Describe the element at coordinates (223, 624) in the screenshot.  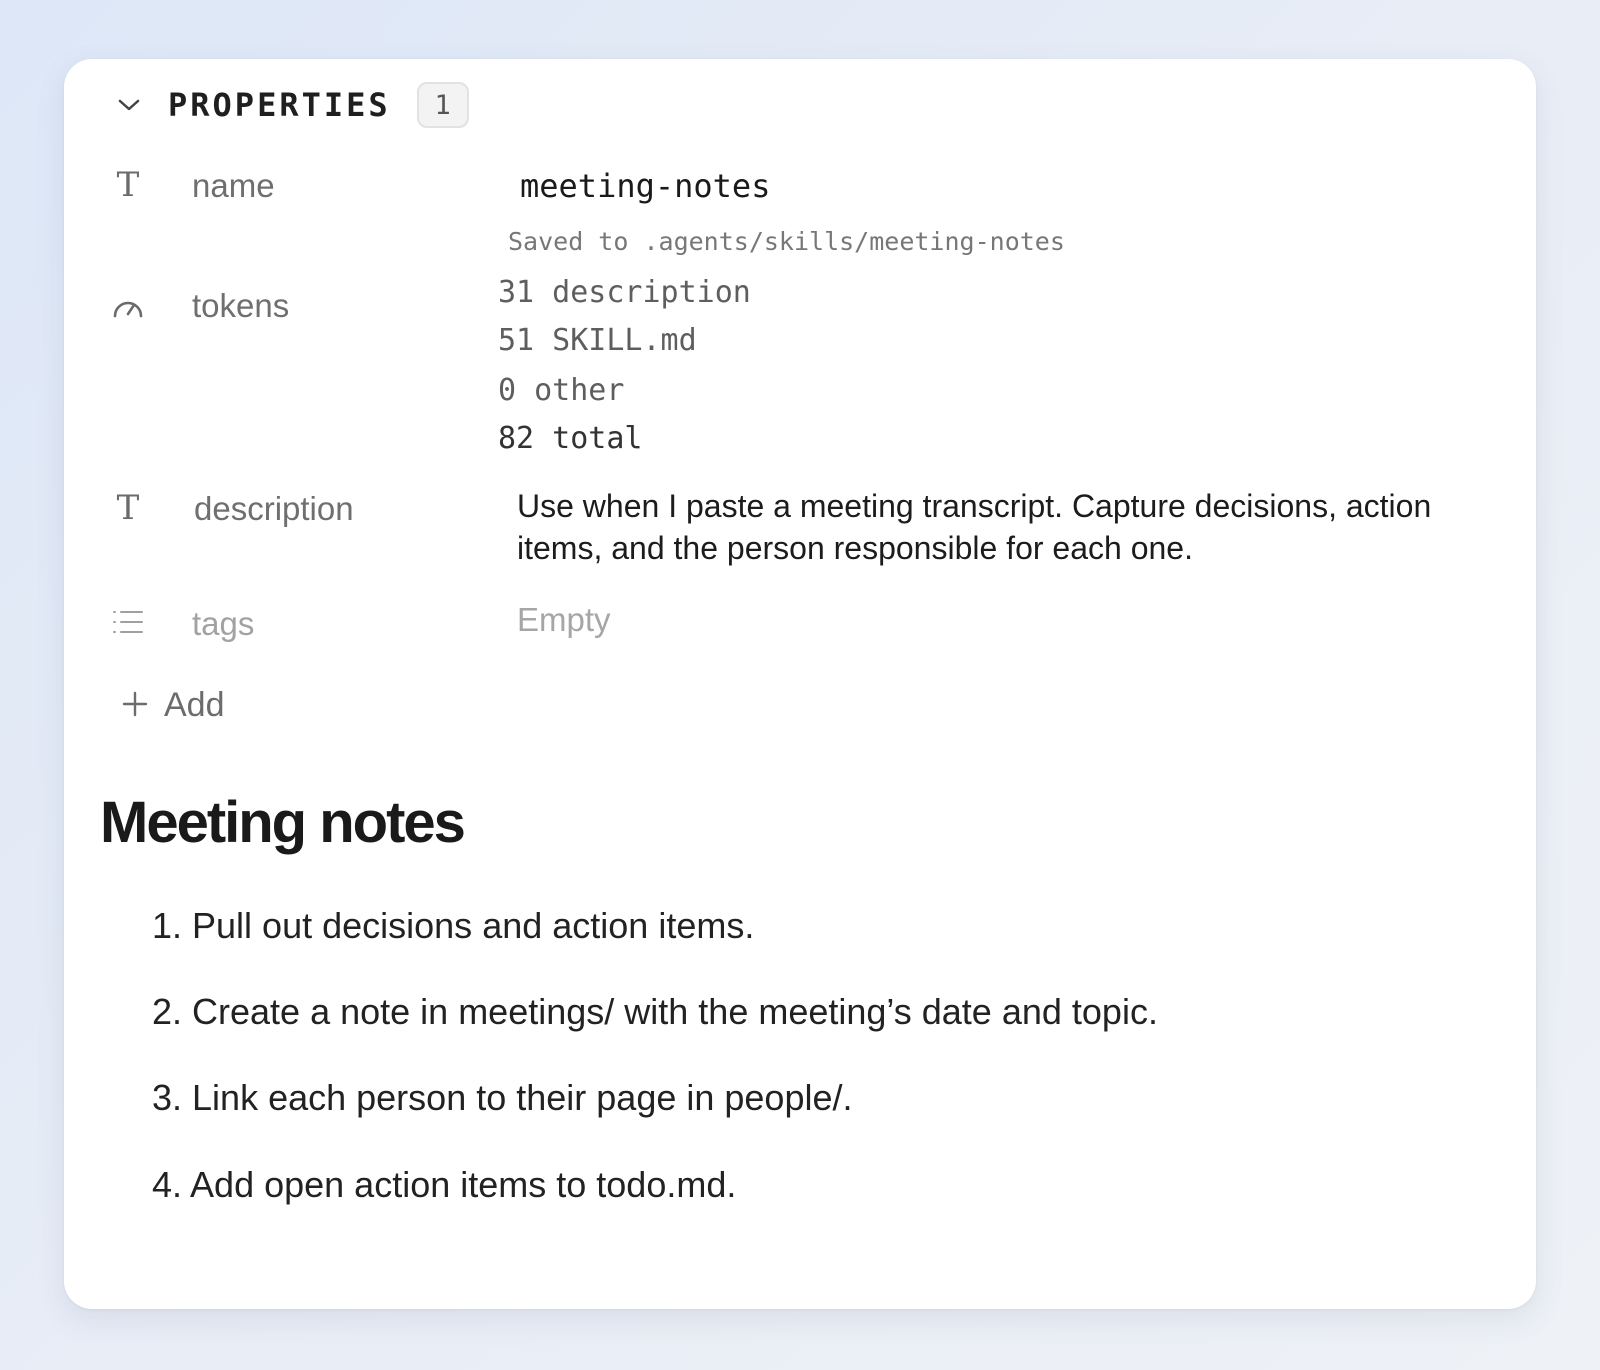
I see `property-label-tags: tags` at that location.